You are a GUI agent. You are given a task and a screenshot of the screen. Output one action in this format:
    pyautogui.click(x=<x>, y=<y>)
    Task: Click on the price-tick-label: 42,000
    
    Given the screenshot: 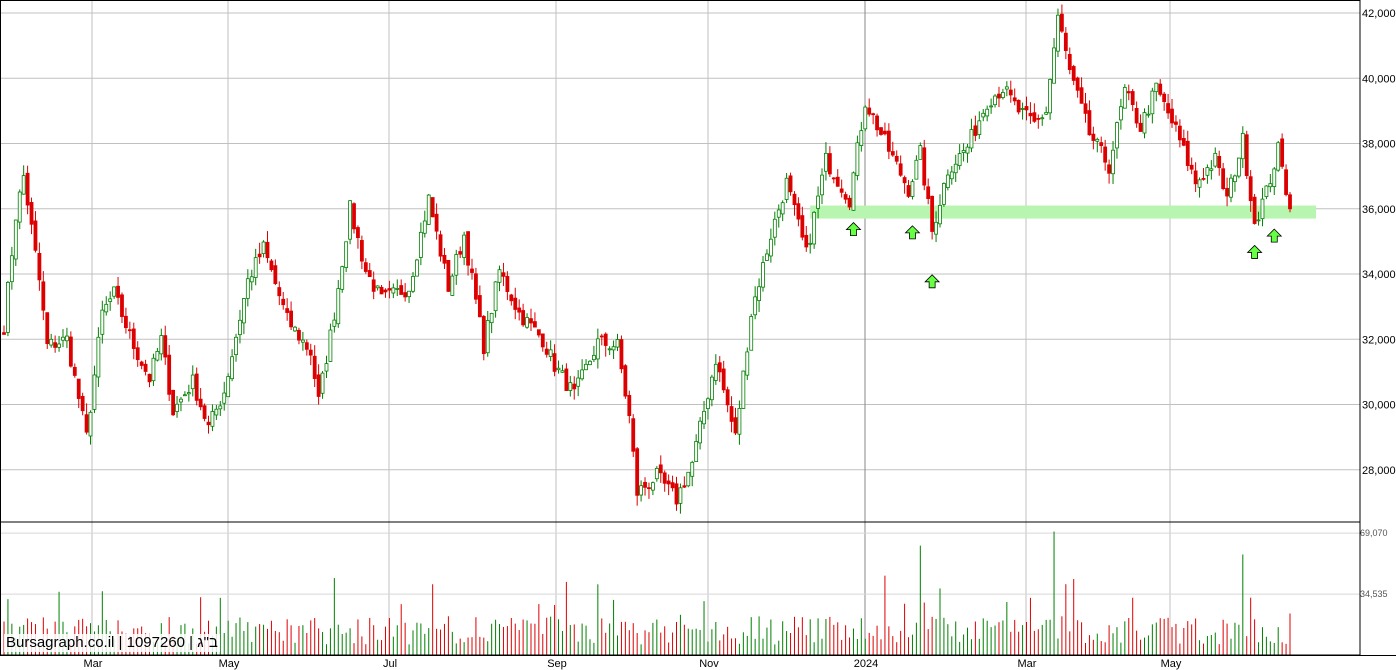 What is the action you would take?
    pyautogui.click(x=1379, y=14)
    